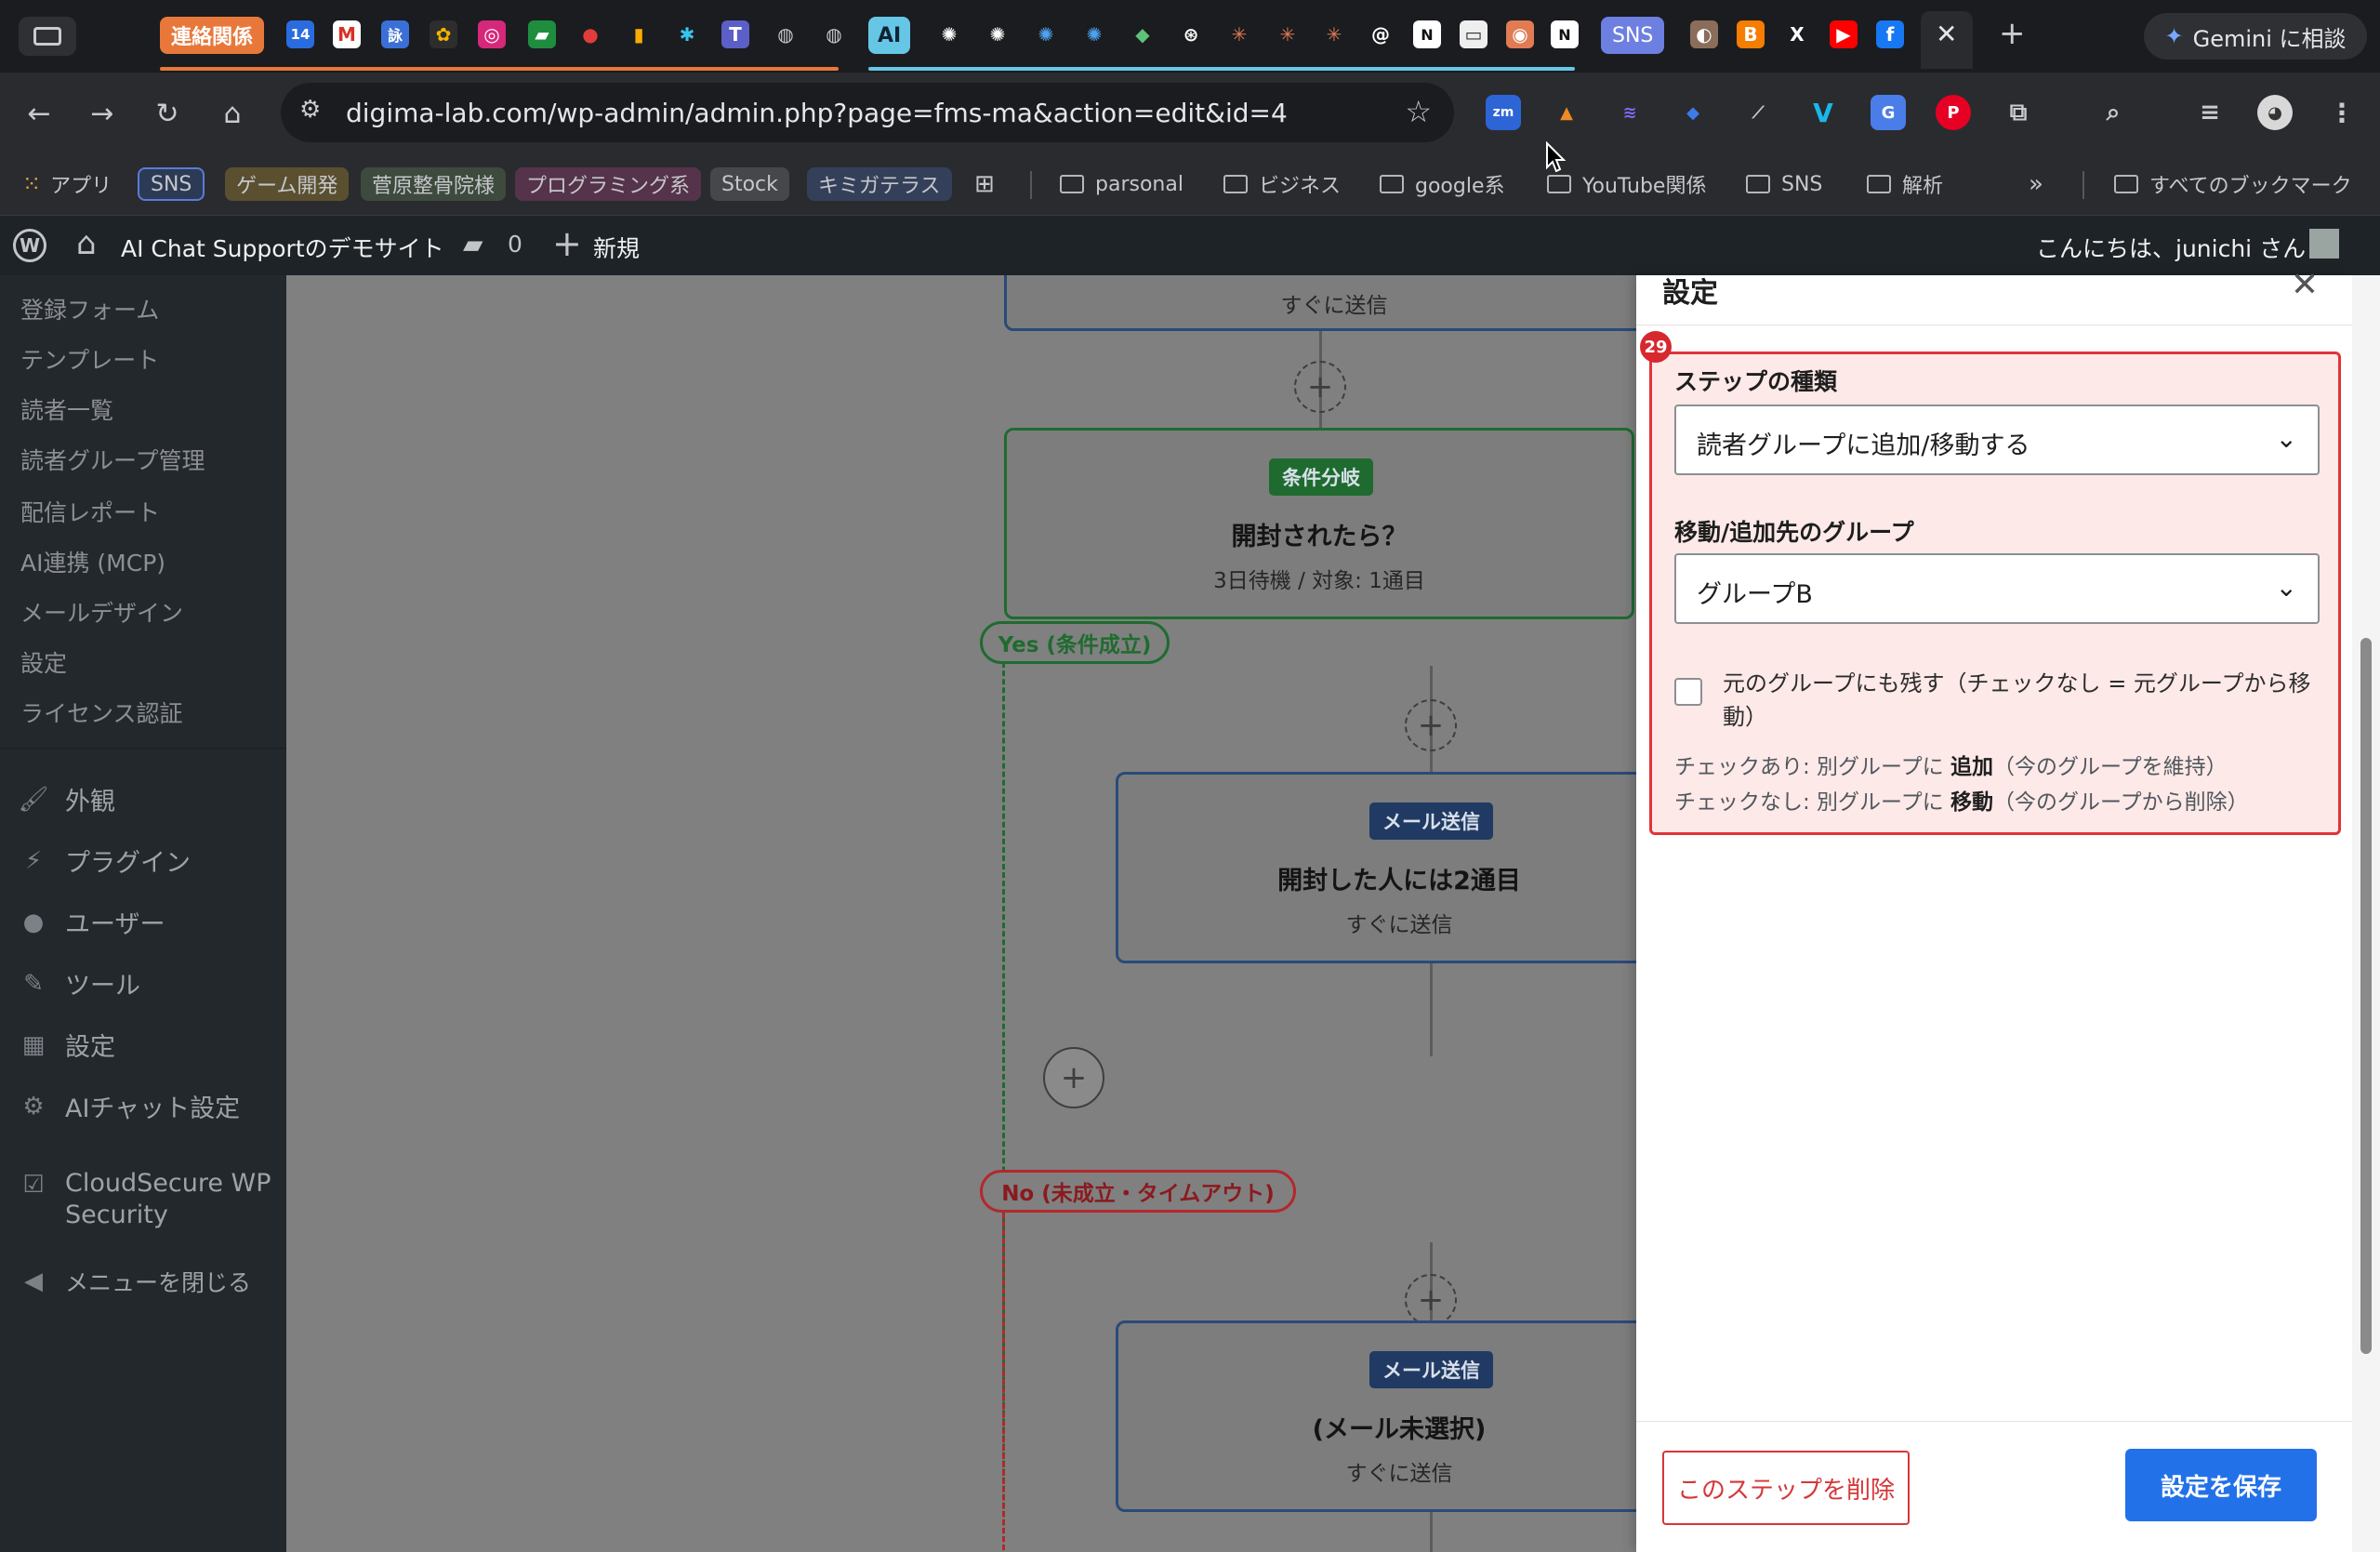  I want to click on submenu-item: 設定, so click(43, 662).